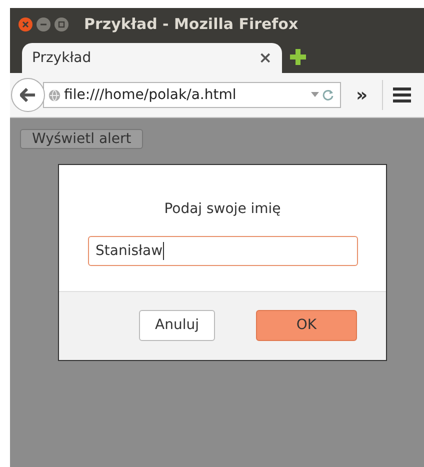 The width and height of the screenshot is (424, 467). Describe the element at coordinates (265, 58) in the screenshot. I see `tab-close-button: ×` at that location.